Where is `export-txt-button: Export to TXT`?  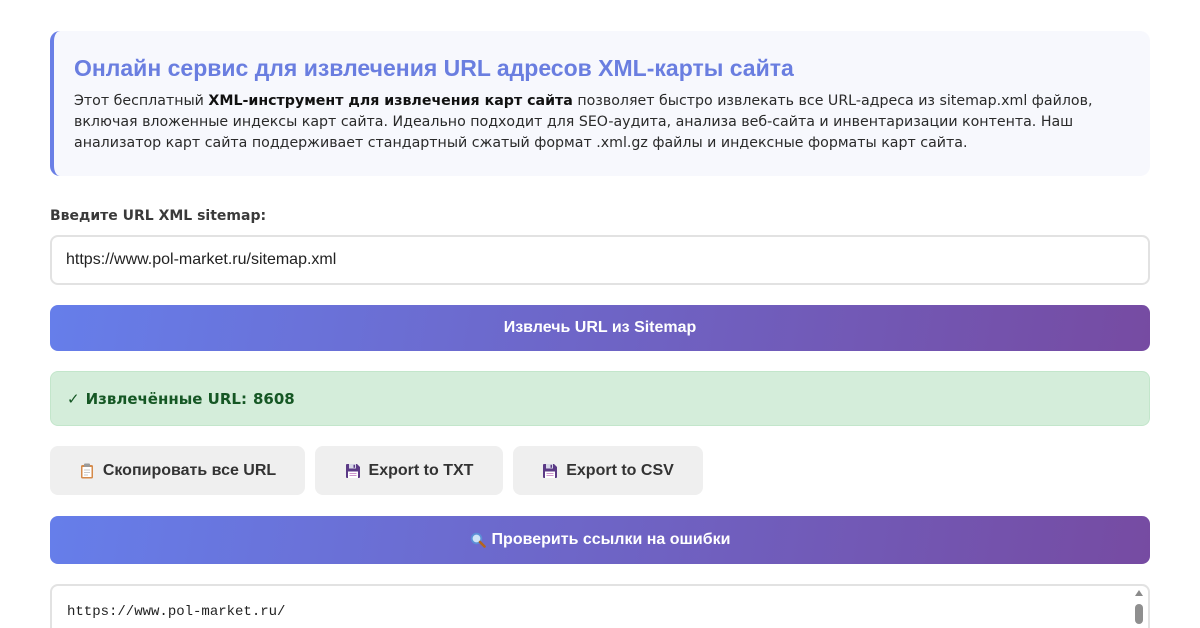 export-txt-button: Export to TXT is located at coordinates (409, 470).